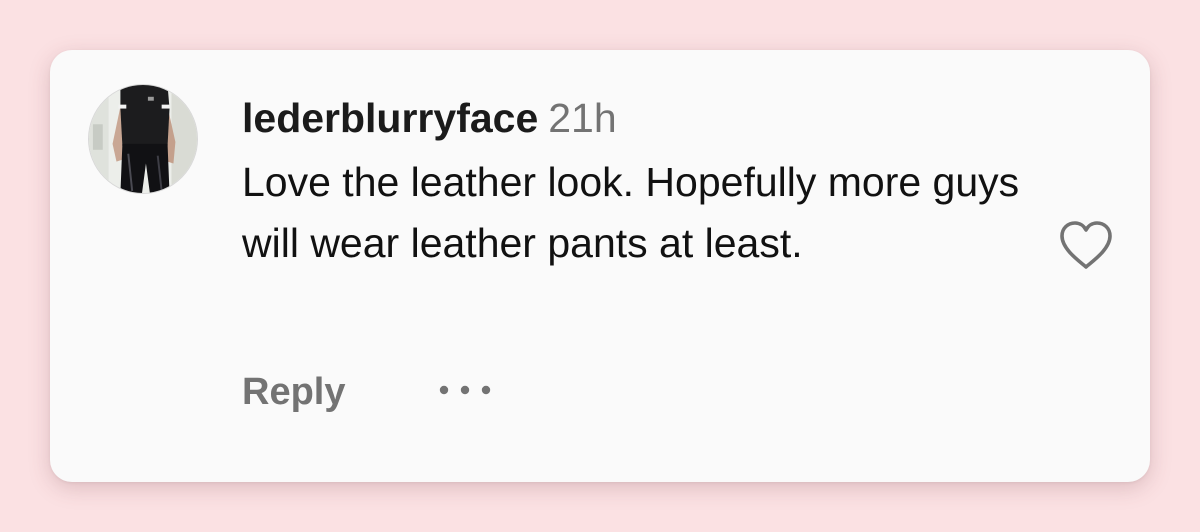  Describe the element at coordinates (465, 390) in the screenshot. I see `more-options-icon` at that location.